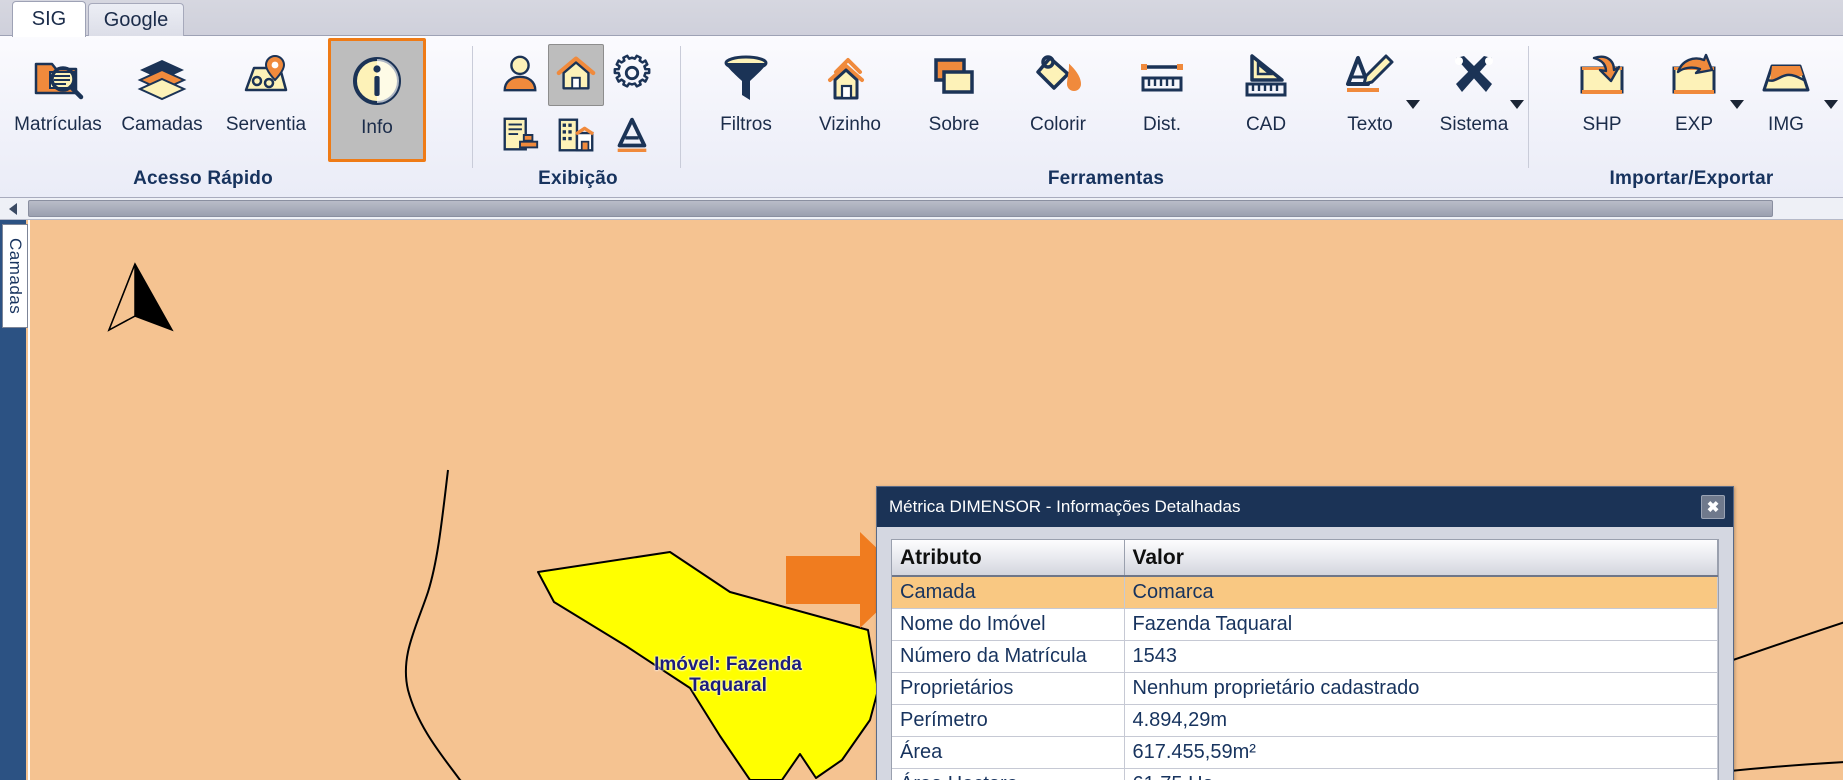 The width and height of the screenshot is (1843, 780). Describe the element at coordinates (266, 124) in the screenshot. I see `button-serventia-label: Serventia` at that location.